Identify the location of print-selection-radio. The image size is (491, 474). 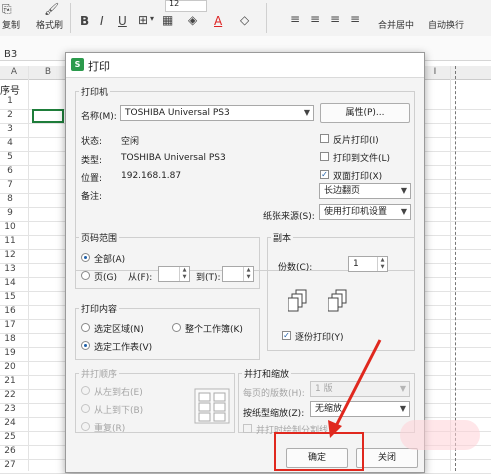
(85, 327).